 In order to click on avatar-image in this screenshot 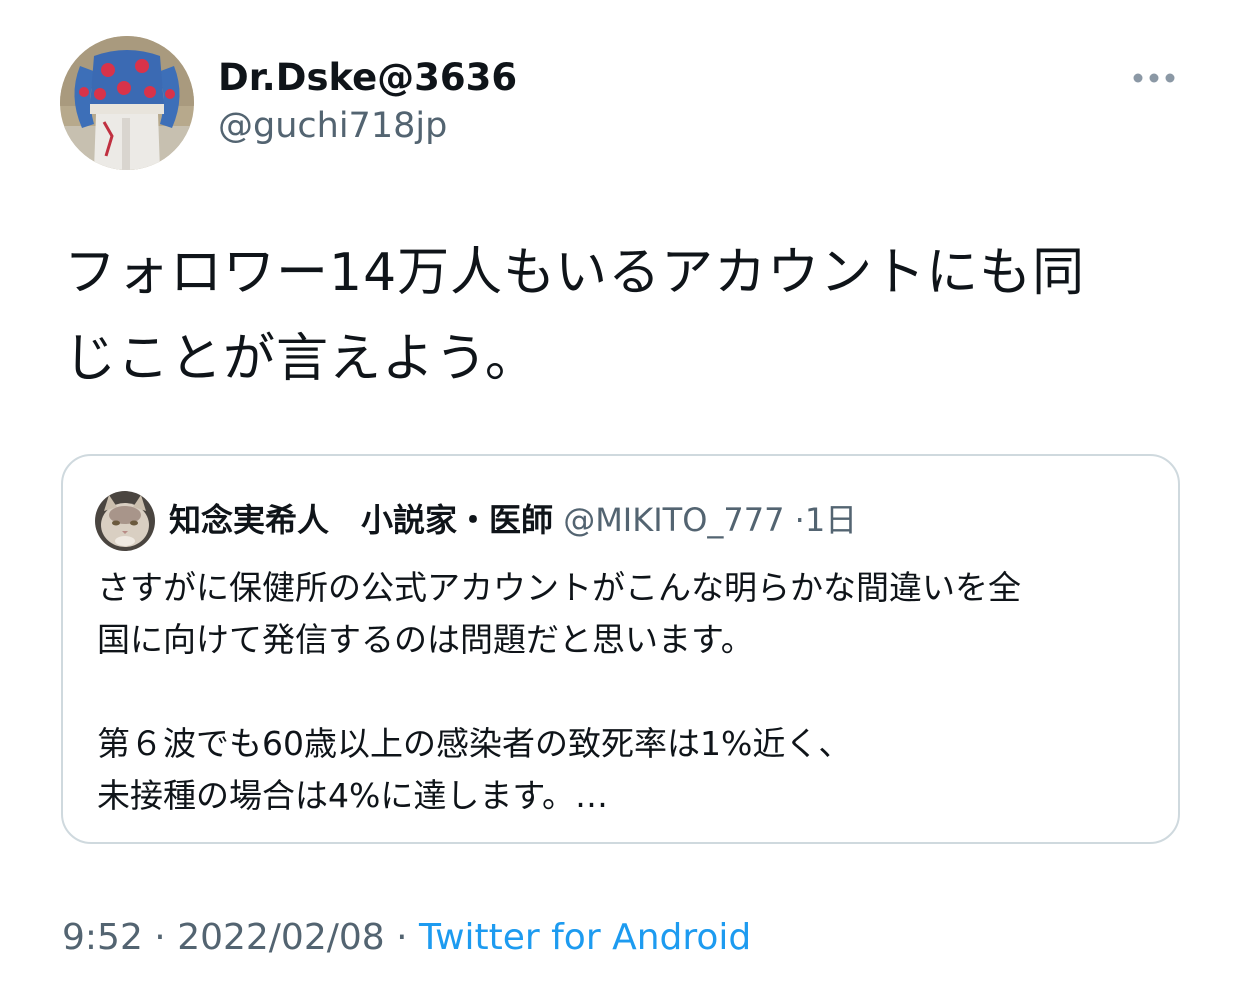, I will do `click(127, 103)`.